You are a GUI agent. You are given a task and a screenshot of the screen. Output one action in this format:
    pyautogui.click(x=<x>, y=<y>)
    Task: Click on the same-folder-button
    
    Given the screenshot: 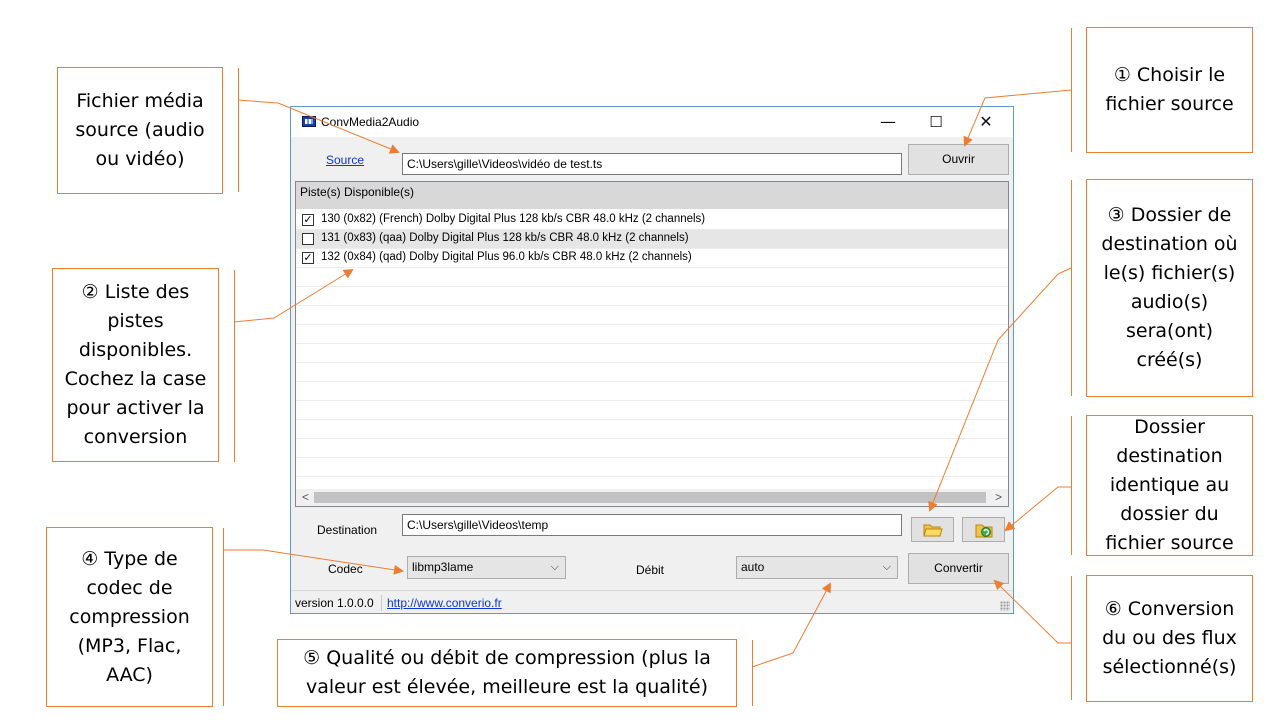 What is the action you would take?
    pyautogui.click(x=983, y=529)
    